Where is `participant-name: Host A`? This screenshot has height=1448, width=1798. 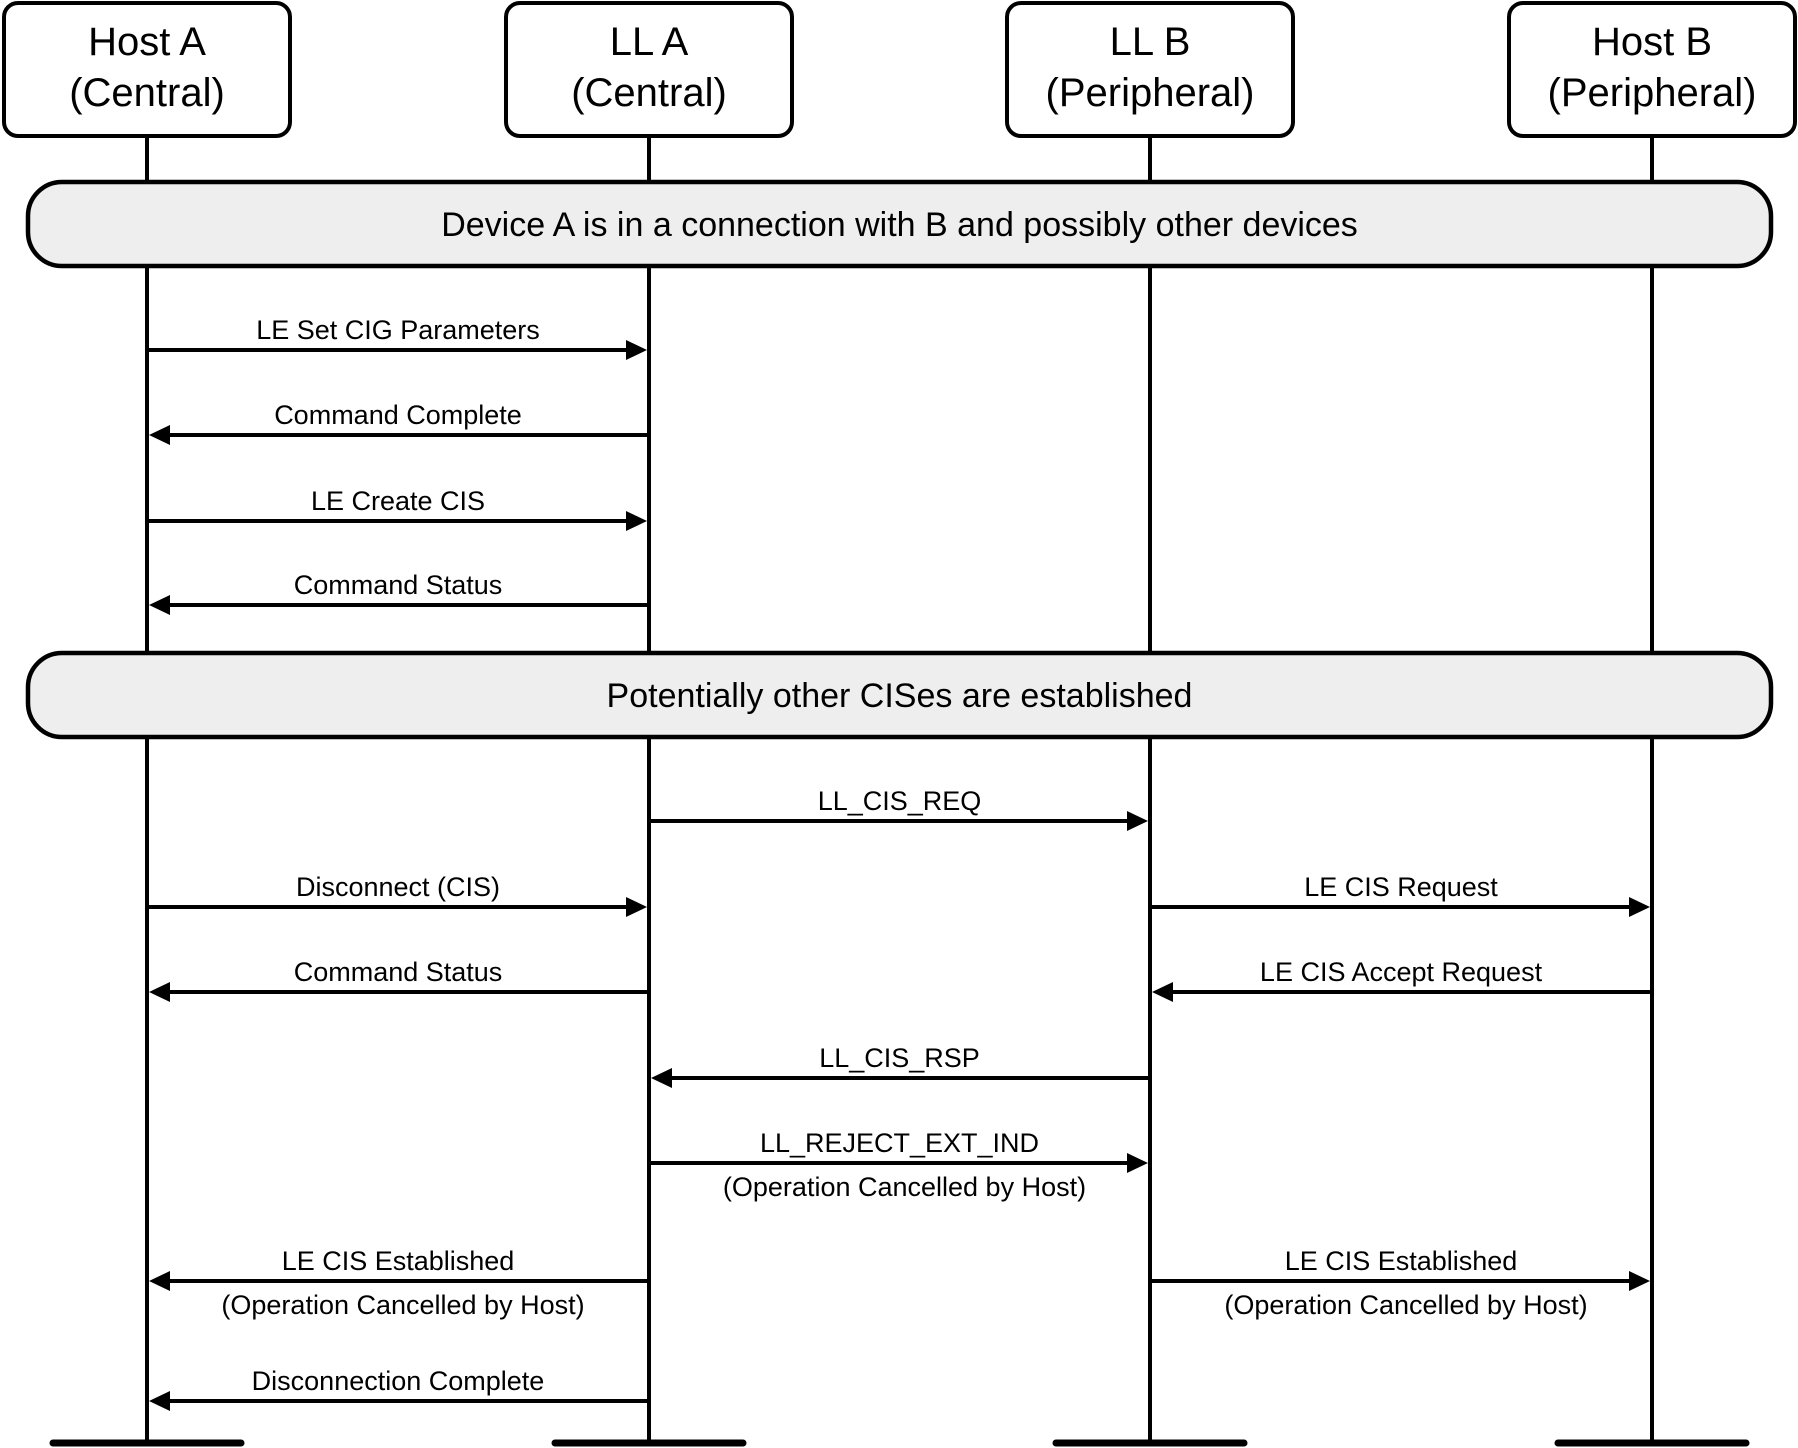 participant-name: Host A is located at coordinates (147, 42).